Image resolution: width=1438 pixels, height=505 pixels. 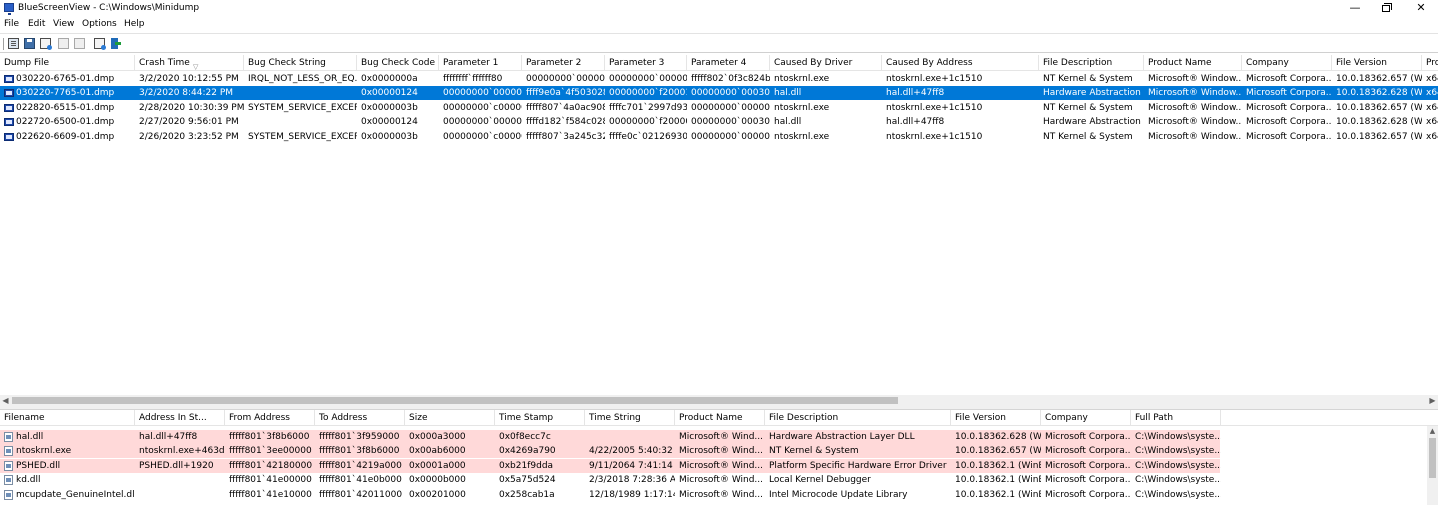 What do you see at coordinates (389, 79) in the screenshot?
I see `cell-bug-check-code: 0x0000000a` at bounding box center [389, 79].